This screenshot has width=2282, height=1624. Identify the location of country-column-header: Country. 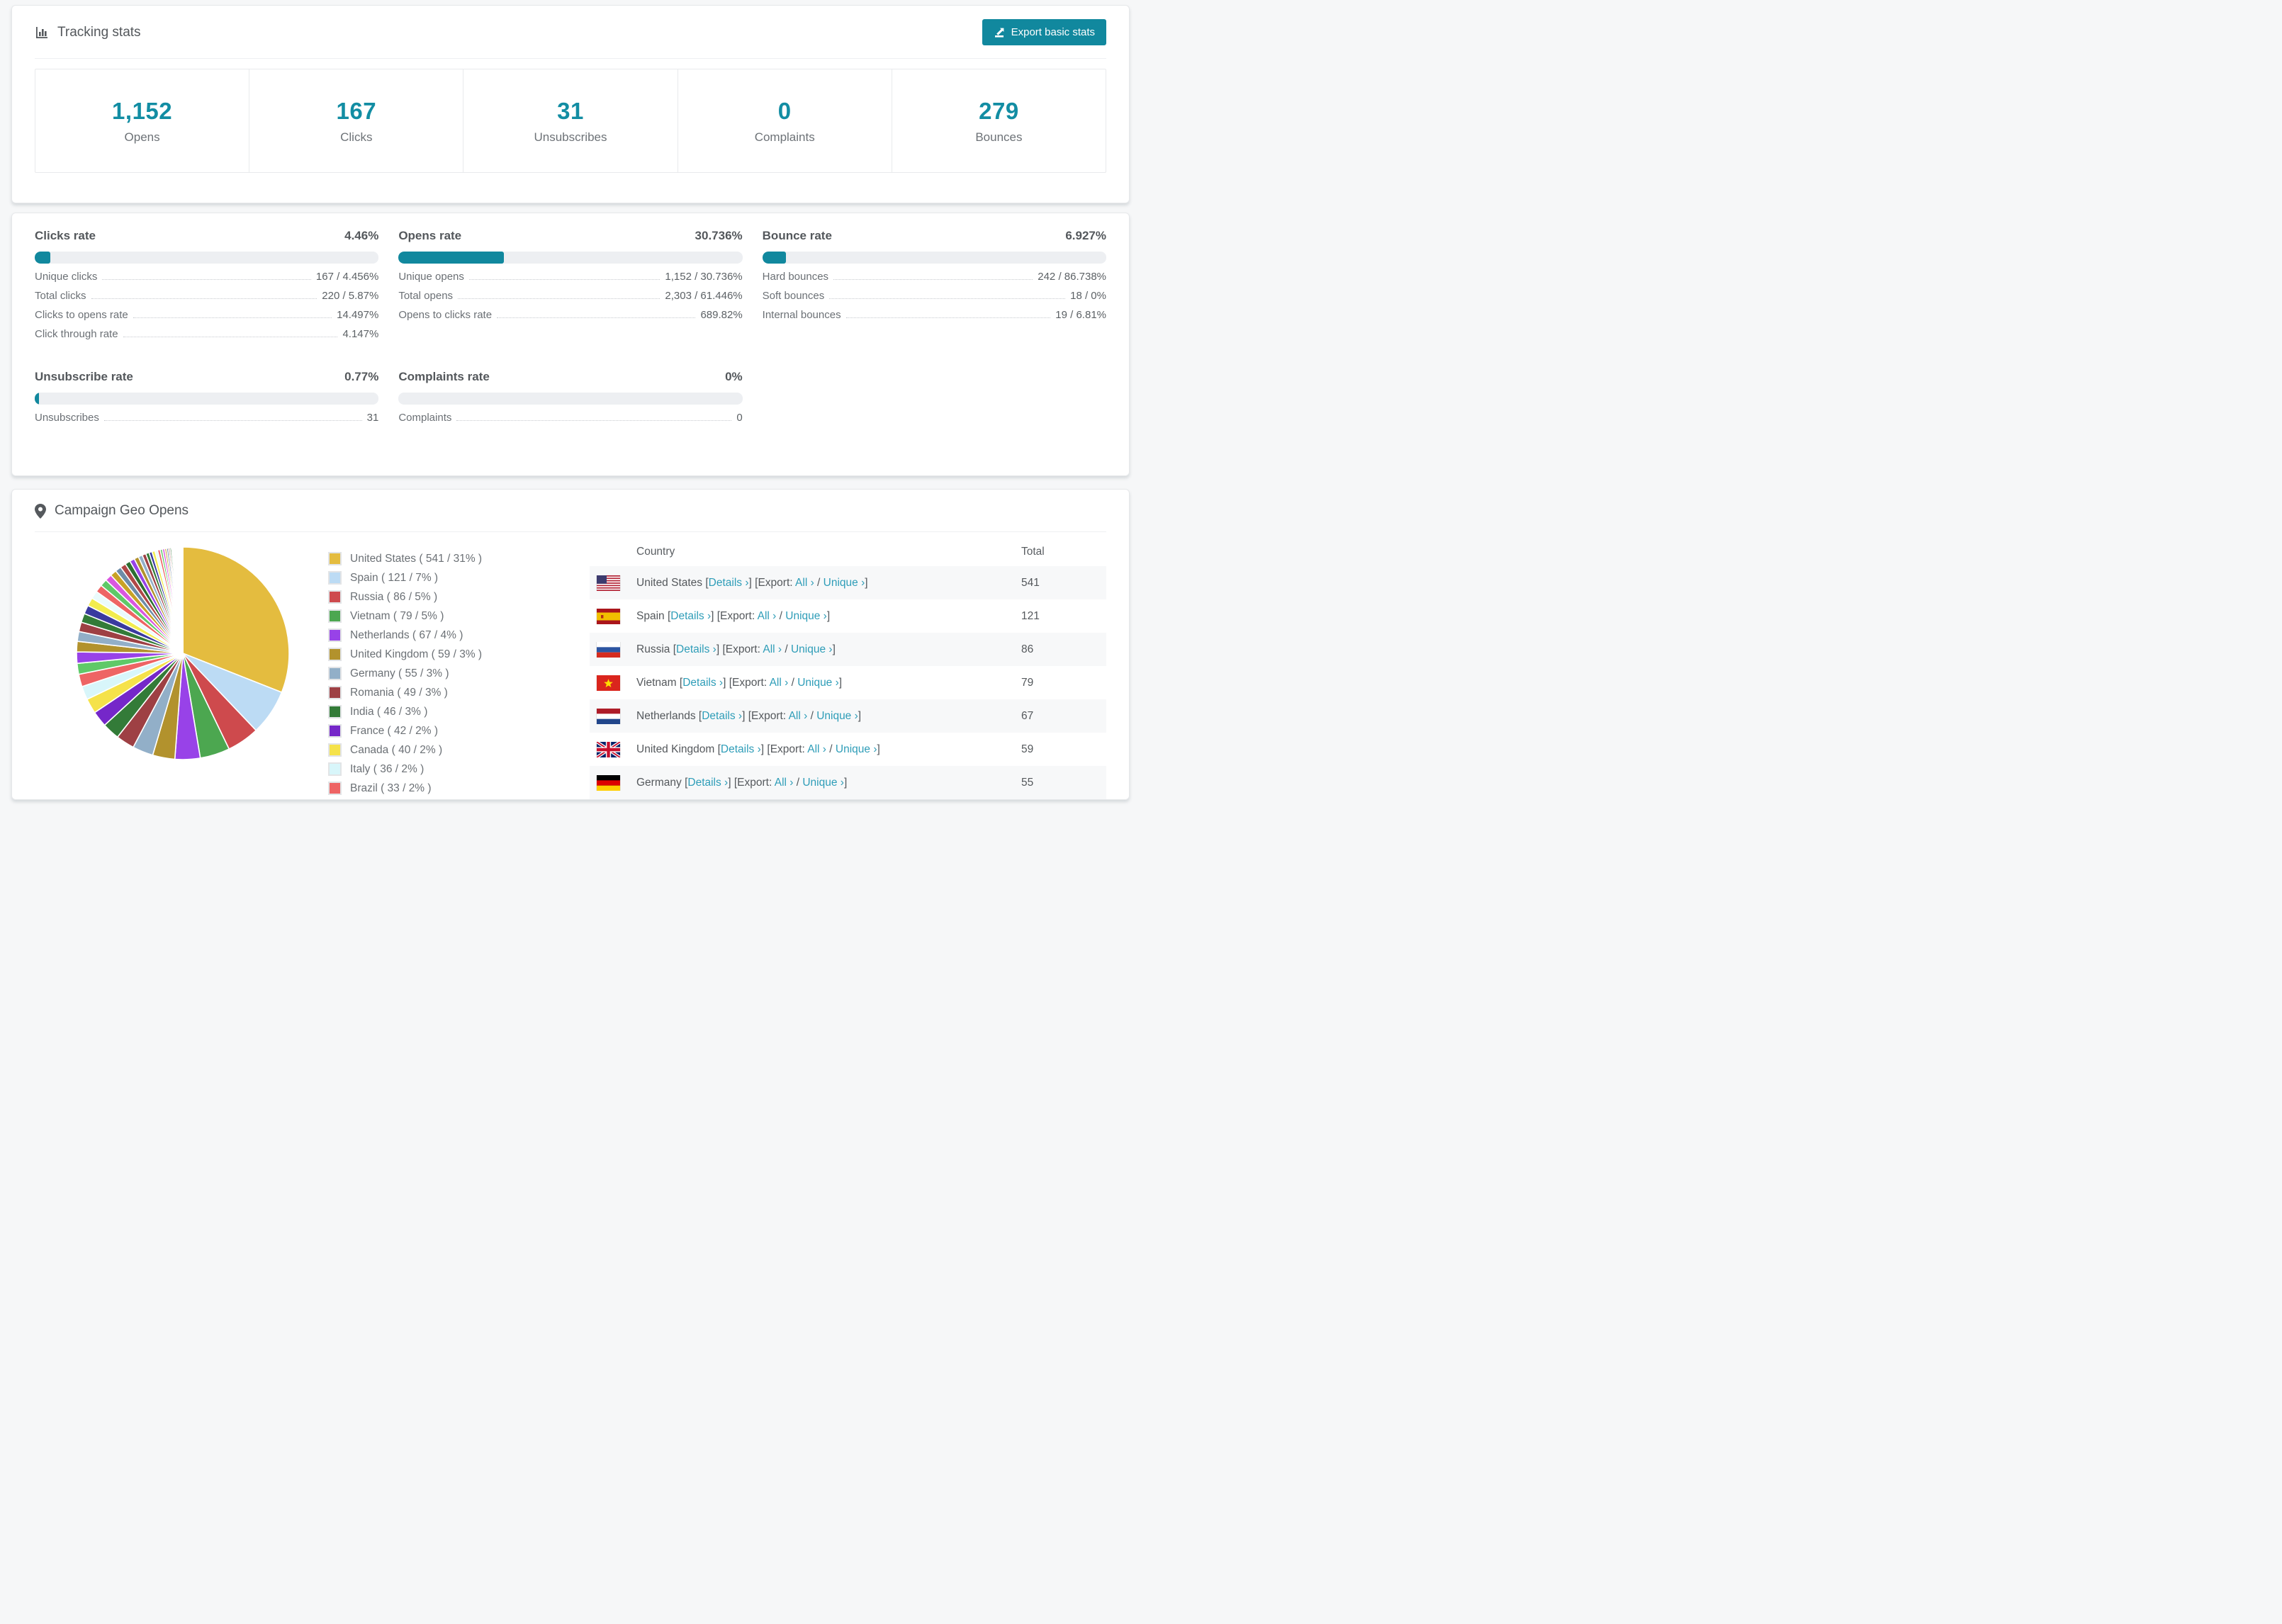
(655, 552).